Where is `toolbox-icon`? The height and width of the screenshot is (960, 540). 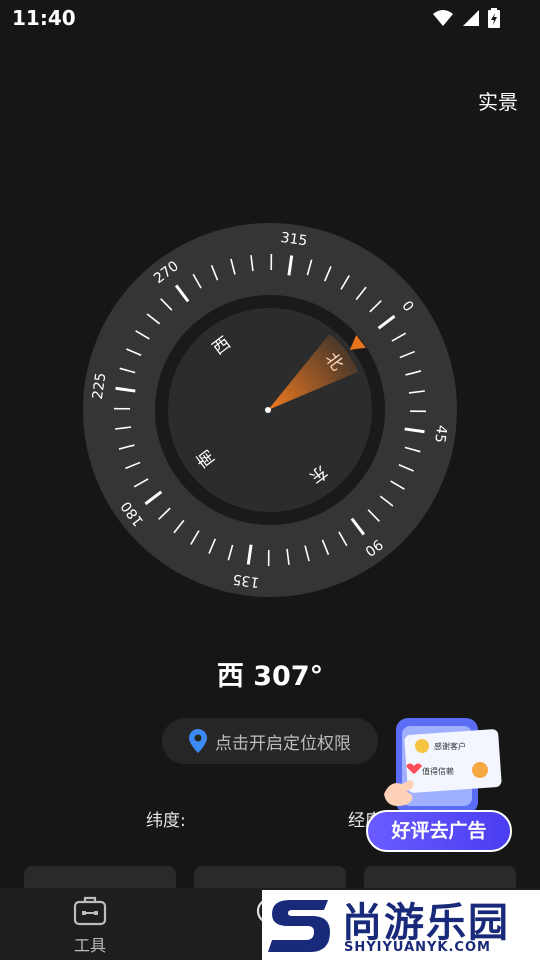 toolbox-icon is located at coordinates (90, 911).